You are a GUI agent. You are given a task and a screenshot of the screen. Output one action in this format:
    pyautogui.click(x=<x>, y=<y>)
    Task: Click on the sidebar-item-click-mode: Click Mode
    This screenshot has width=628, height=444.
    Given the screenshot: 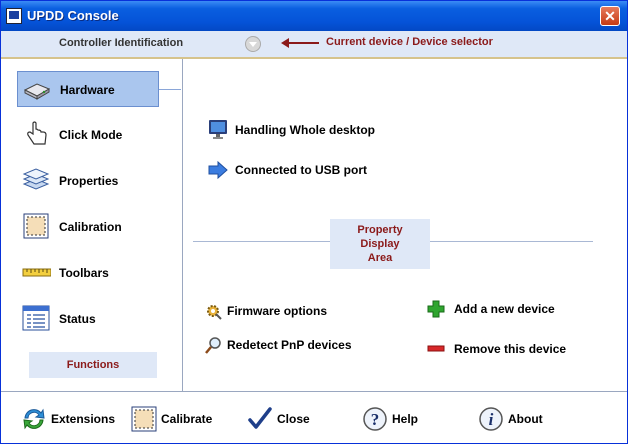 What is the action you would take?
    pyautogui.click(x=88, y=135)
    